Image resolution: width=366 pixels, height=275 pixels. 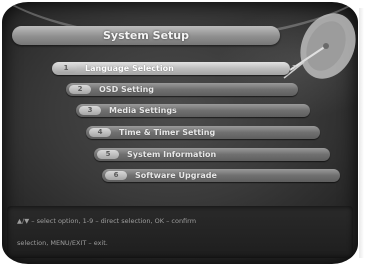 What do you see at coordinates (129, 68) in the screenshot?
I see `menu-item-label: Language Selection` at bounding box center [129, 68].